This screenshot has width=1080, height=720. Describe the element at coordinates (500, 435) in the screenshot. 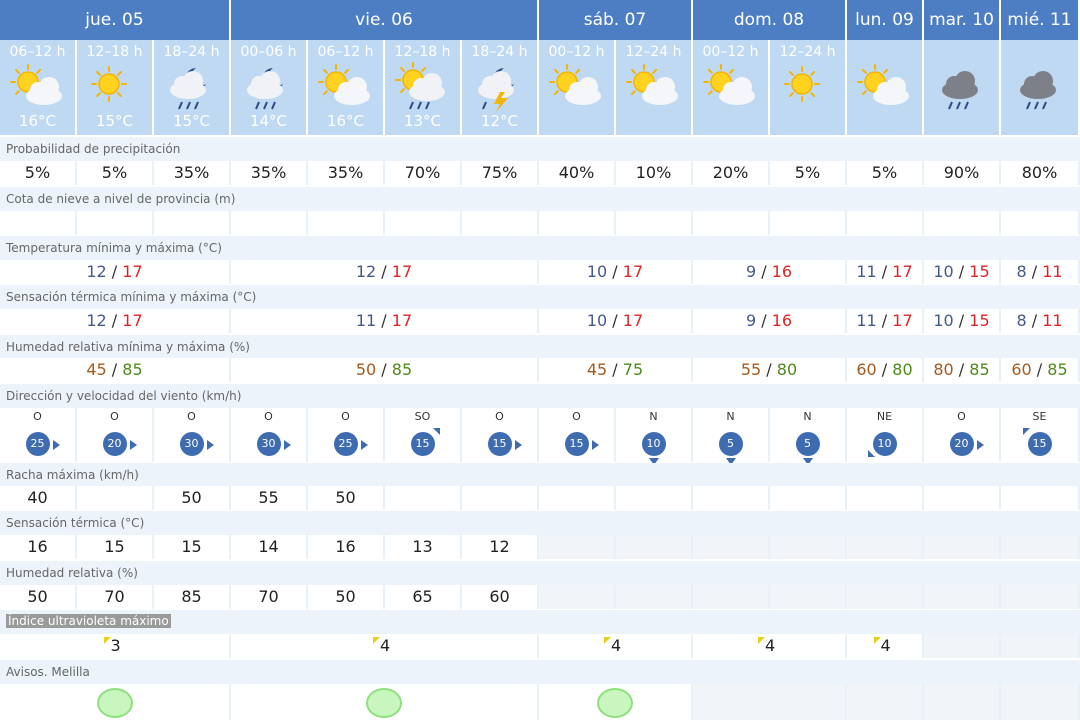

I see `wind-cell: O 15` at that location.